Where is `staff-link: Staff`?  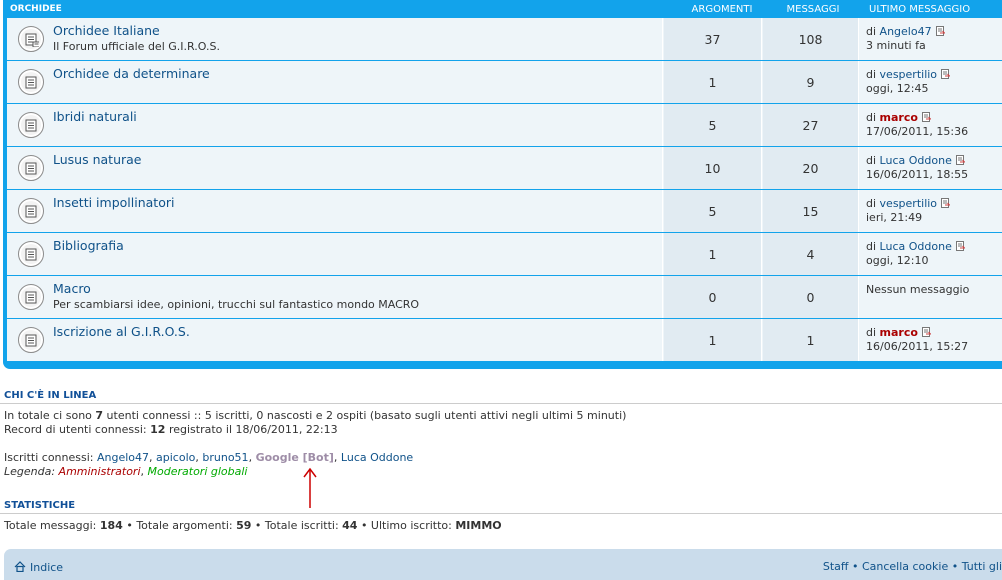 staff-link: Staff is located at coordinates (836, 566).